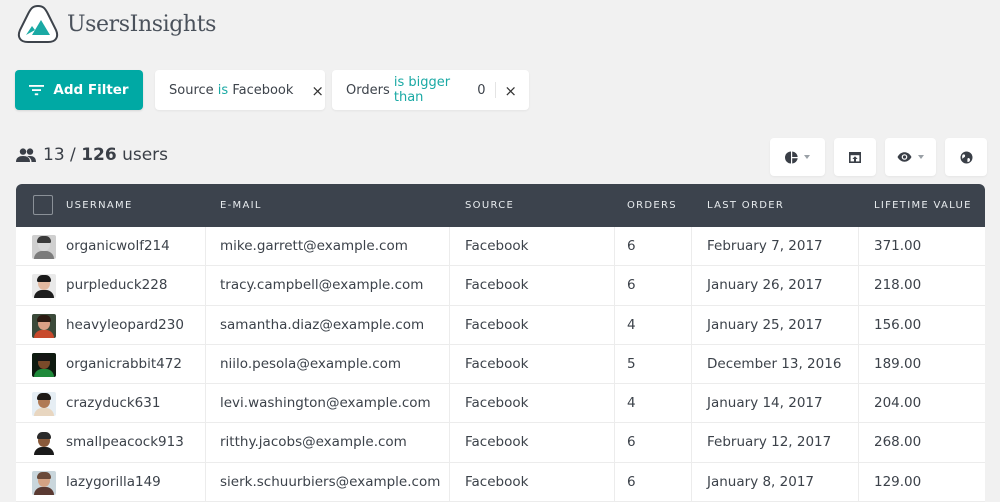  Describe the element at coordinates (311, 363) in the screenshot. I see `email-cell: niilo.pesola@example.com` at that location.